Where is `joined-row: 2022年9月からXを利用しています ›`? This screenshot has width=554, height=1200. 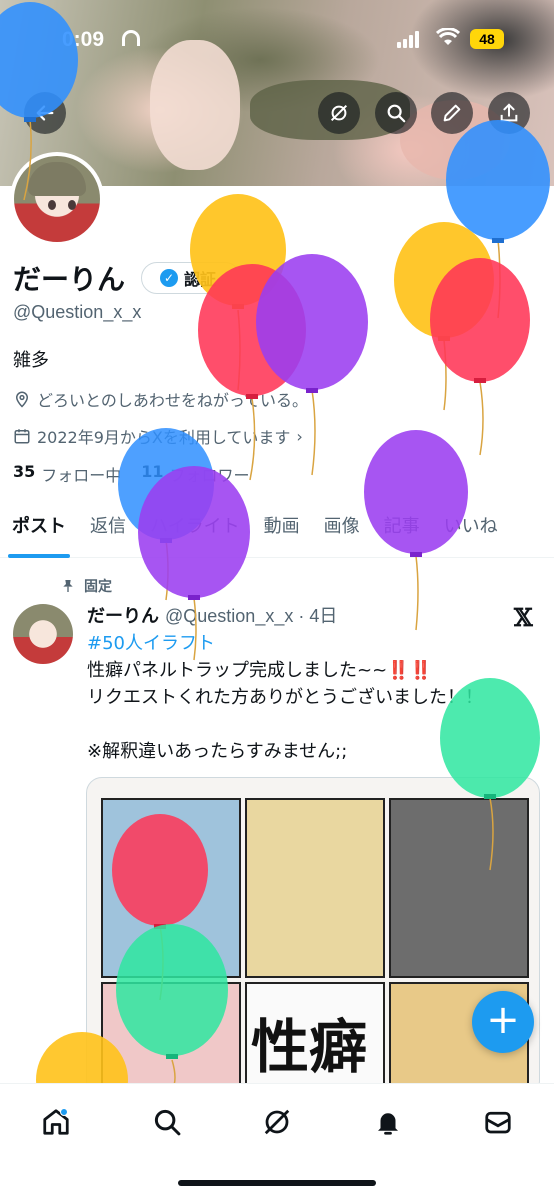
joined-row: 2022年9月からXを利用しています › is located at coordinates (158, 436).